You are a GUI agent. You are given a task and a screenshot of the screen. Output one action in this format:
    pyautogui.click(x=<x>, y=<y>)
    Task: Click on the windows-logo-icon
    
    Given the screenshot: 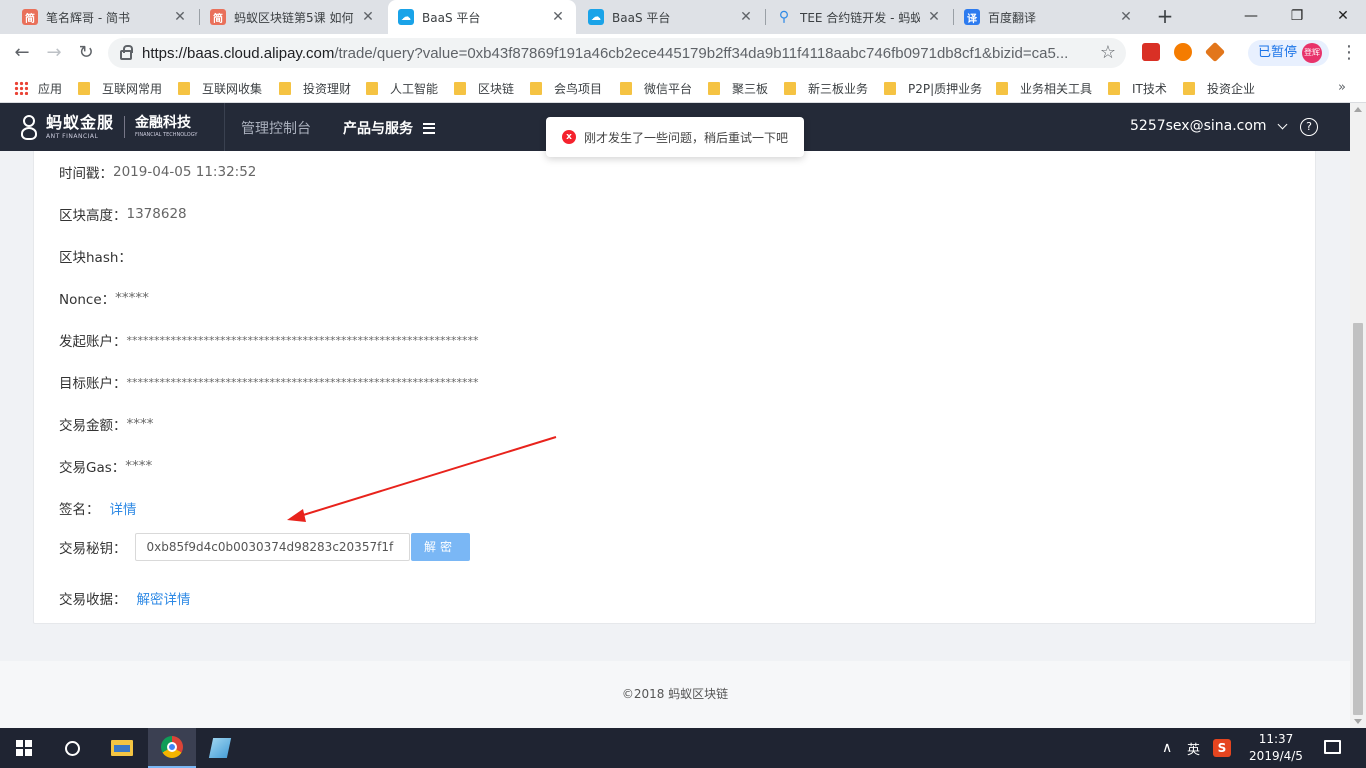 What is the action you would take?
    pyautogui.click(x=24, y=748)
    